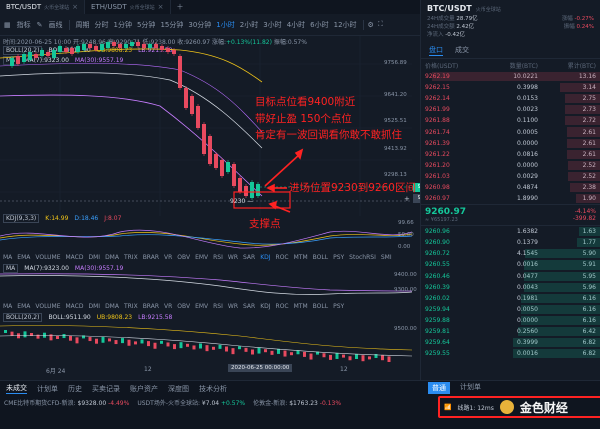 The height and width of the screenshot is (429, 600). What do you see at coordinates (40, 25) in the screenshot?
I see `pencil-icon: ✎` at bounding box center [40, 25].